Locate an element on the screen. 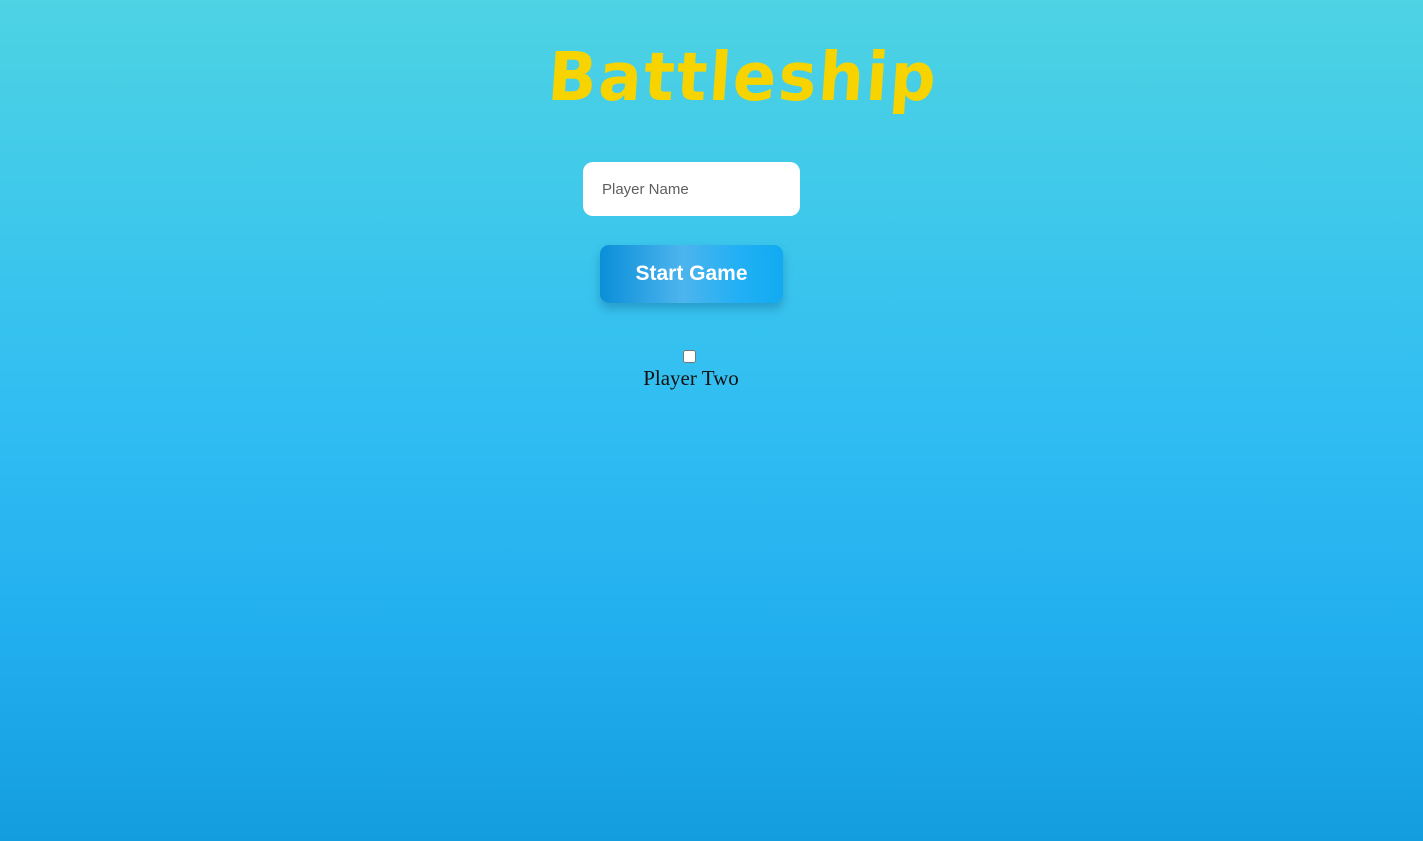 This screenshot has width=1423, height=841. player-name-input is located at coordinates (691, 189).